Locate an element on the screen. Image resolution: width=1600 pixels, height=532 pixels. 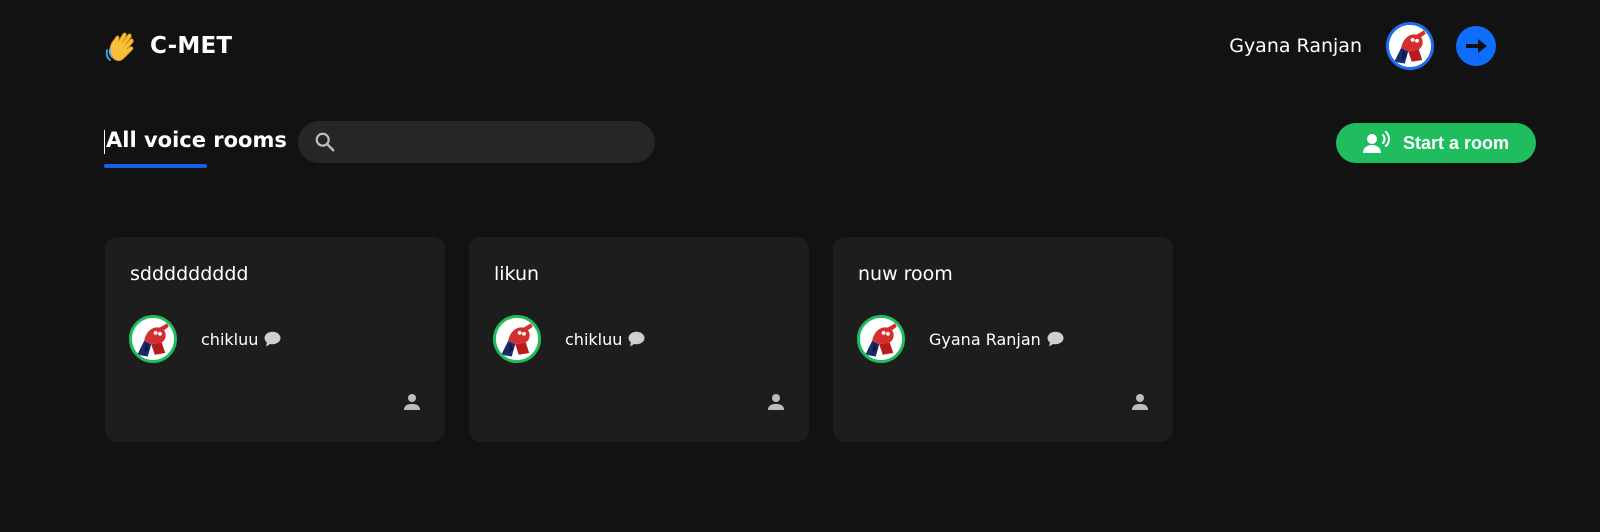
search-input is located at coordinates (495, 142).